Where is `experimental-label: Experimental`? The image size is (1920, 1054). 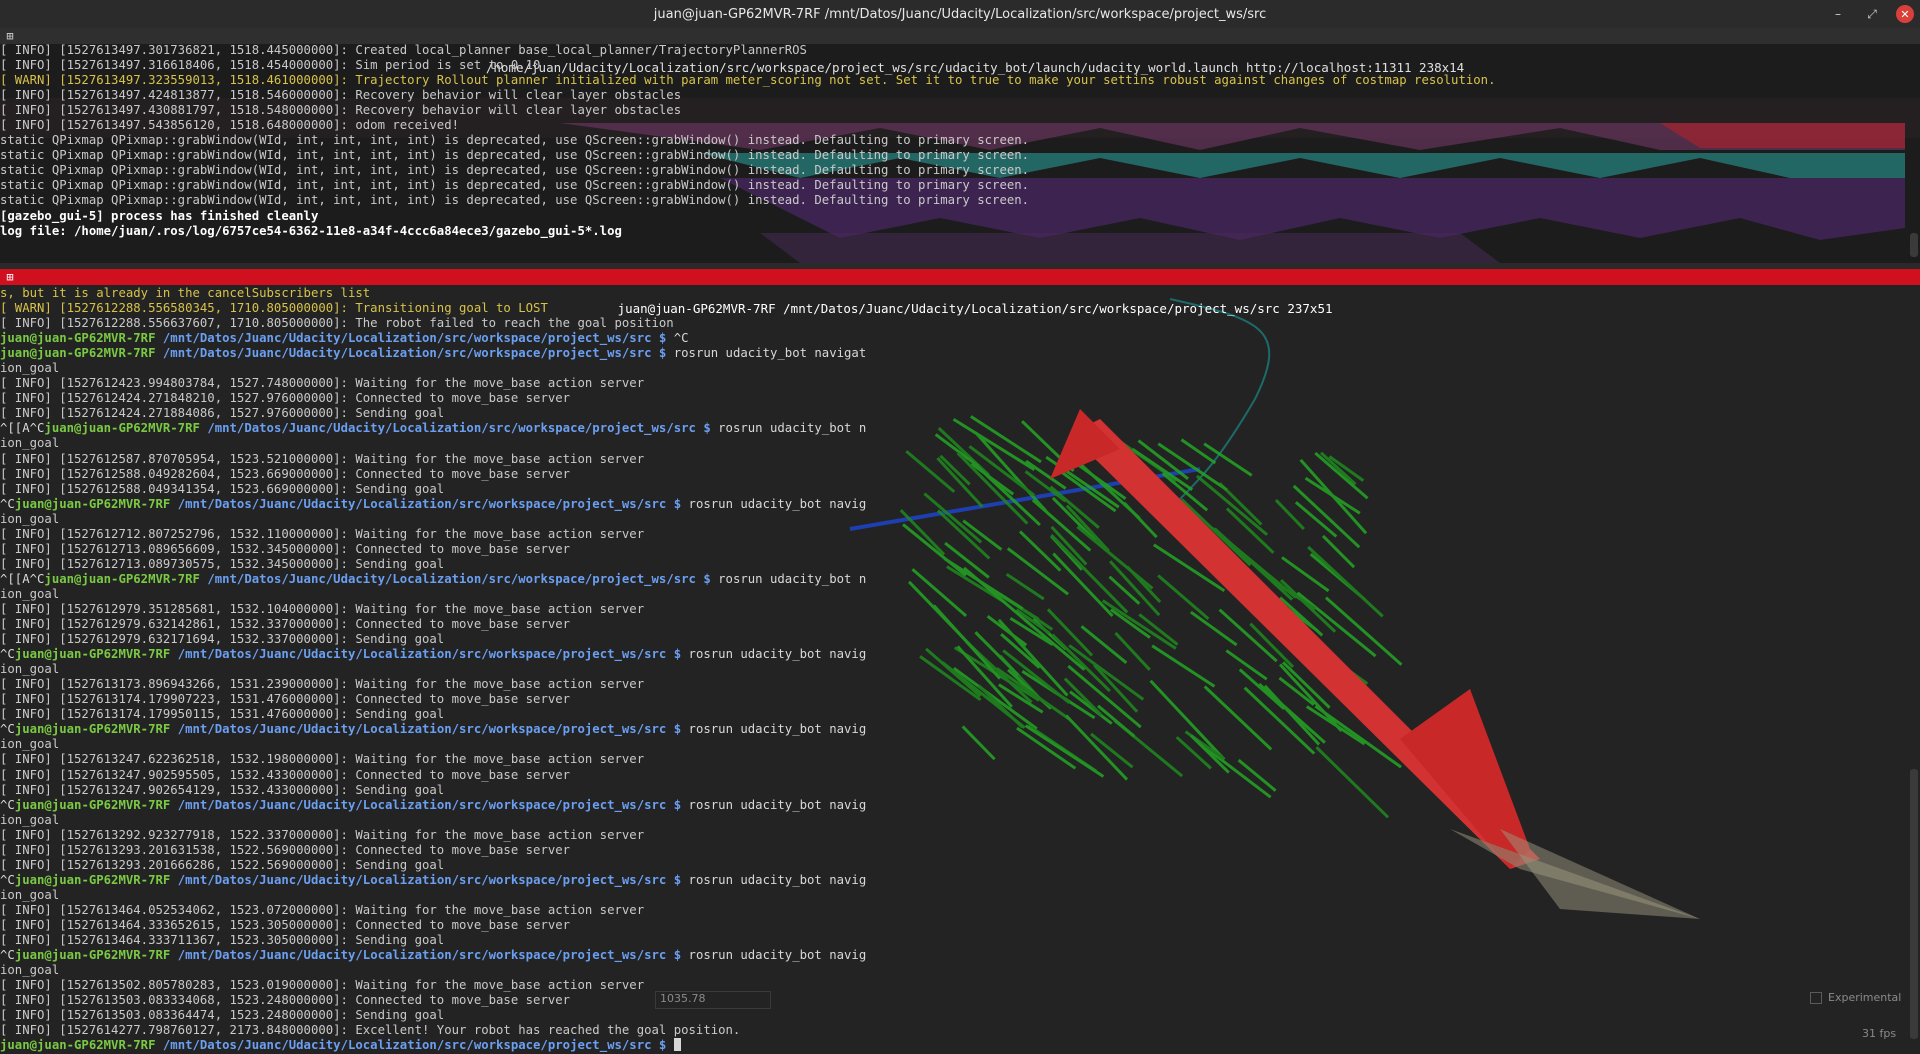 experimental-label: Experimental is located at coordinates (1865, 997).